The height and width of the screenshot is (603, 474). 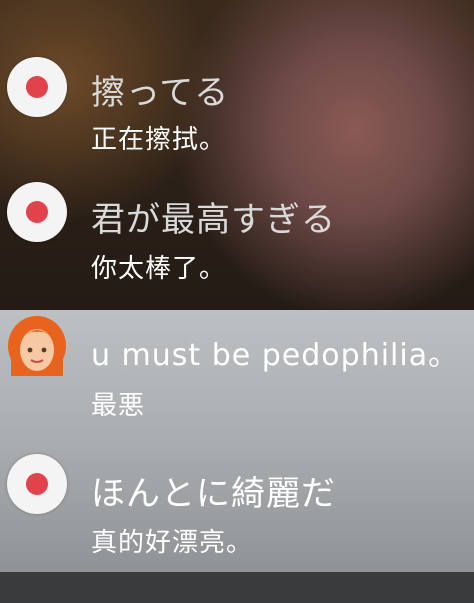 What do you see at coordinates (172, 543) in the screenshot?
I see `comment-translation-text: 真的好漂亮。` at bounding box center [172, 543].